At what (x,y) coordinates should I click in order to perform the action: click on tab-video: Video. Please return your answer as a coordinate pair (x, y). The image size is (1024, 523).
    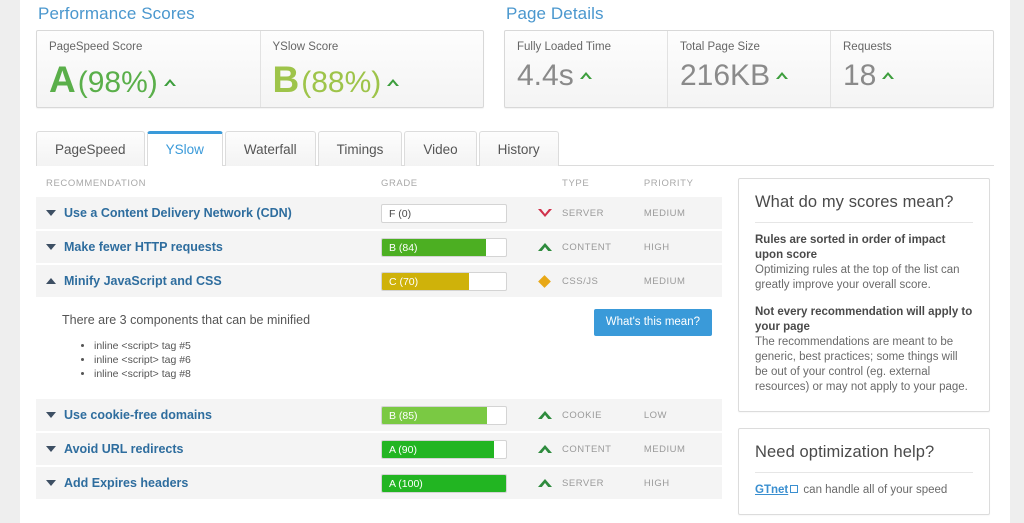
    Looking at the image, I should click on (440, 148).